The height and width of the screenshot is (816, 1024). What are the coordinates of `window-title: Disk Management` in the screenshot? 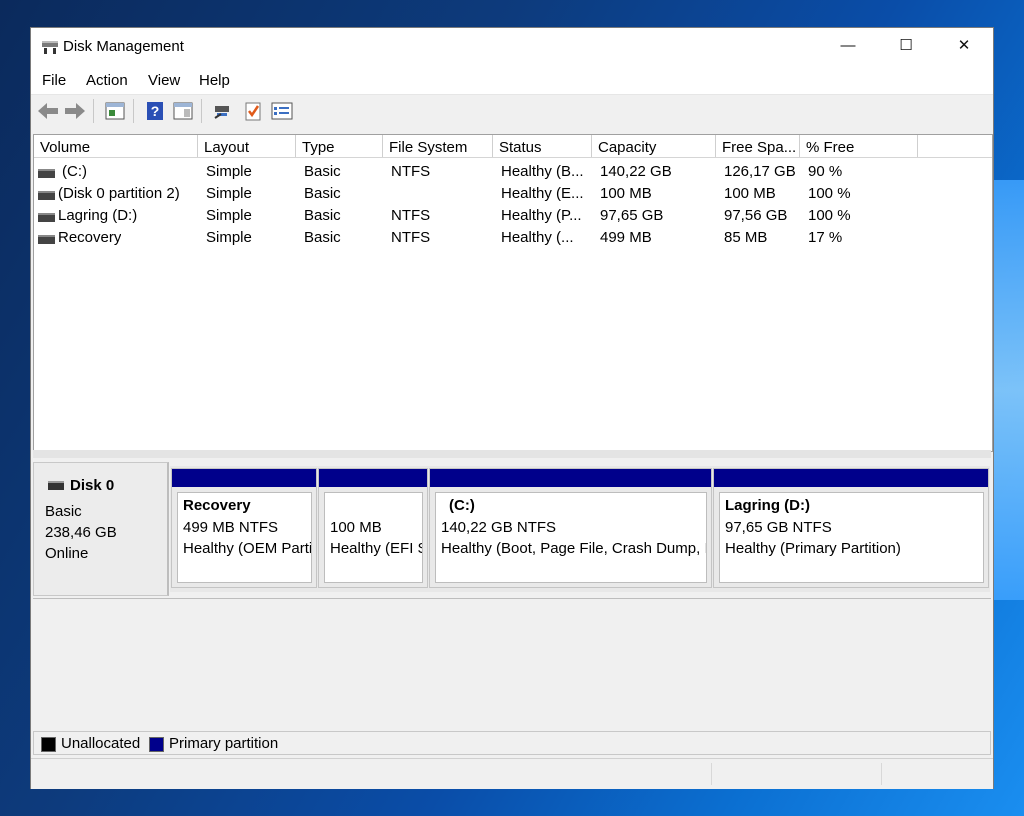 It's located at (123, 46).